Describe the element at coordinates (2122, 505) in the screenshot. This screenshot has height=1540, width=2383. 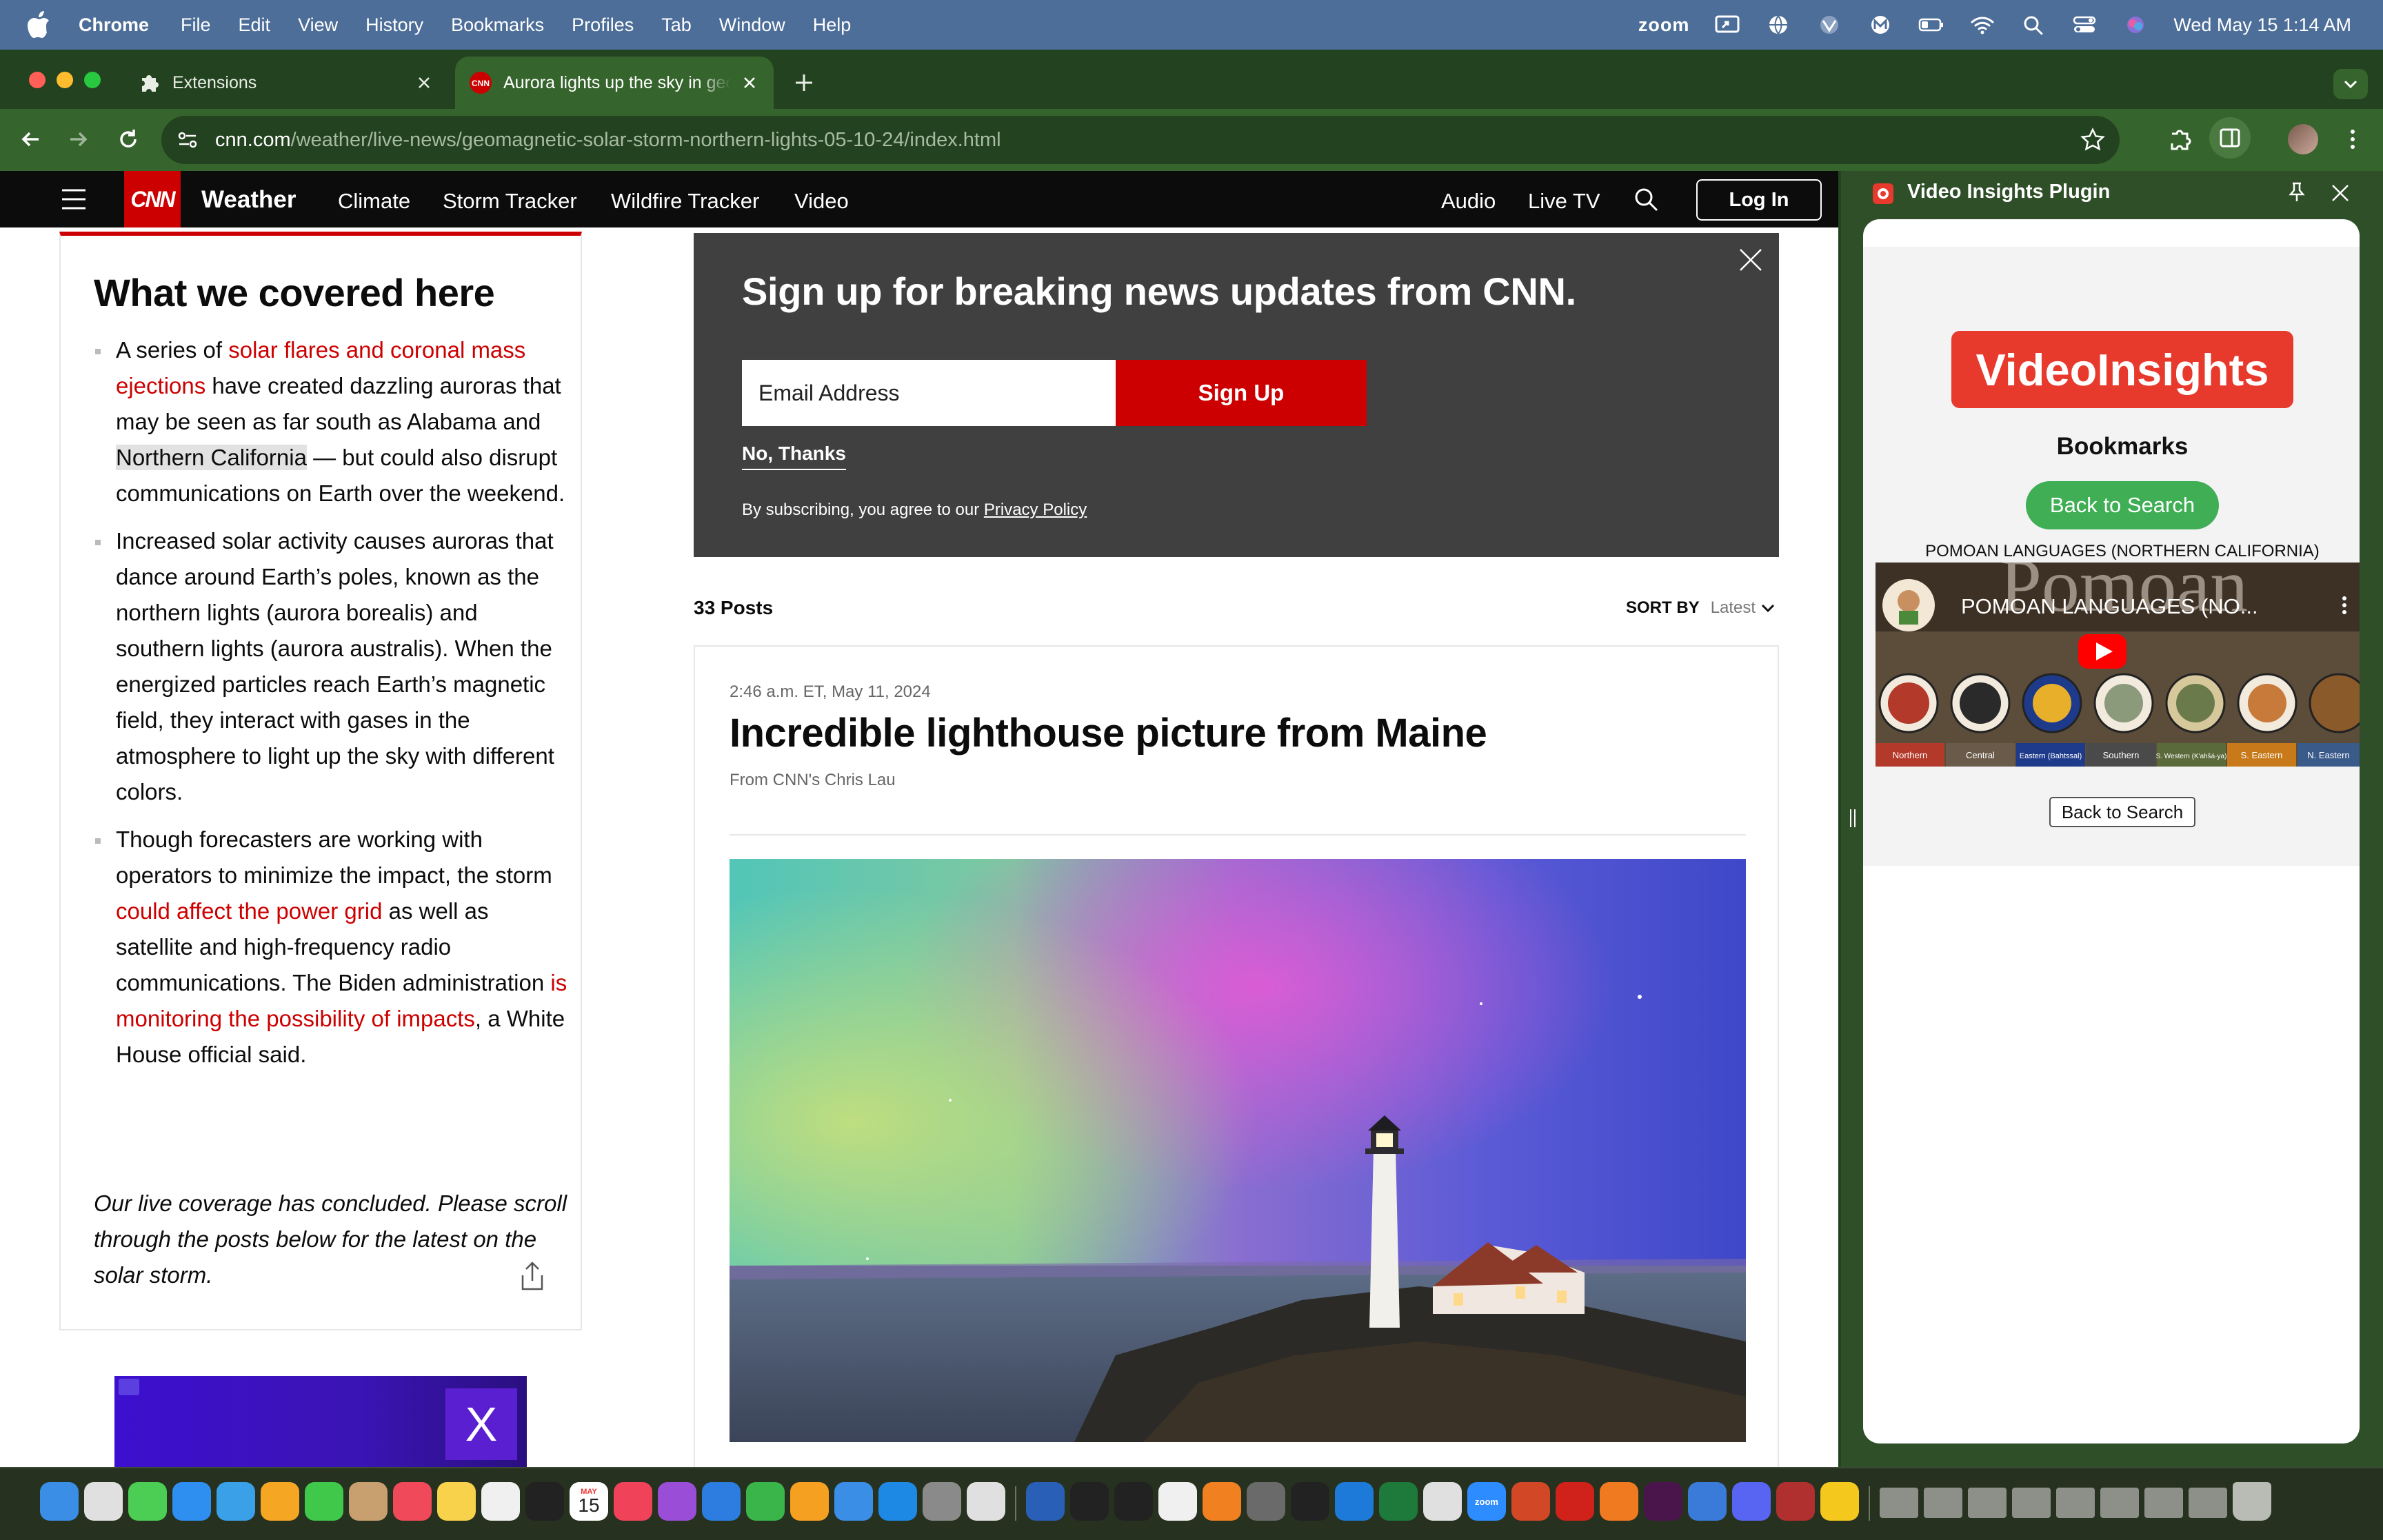
I see `back-to-search-button: Back to Search` at that location.